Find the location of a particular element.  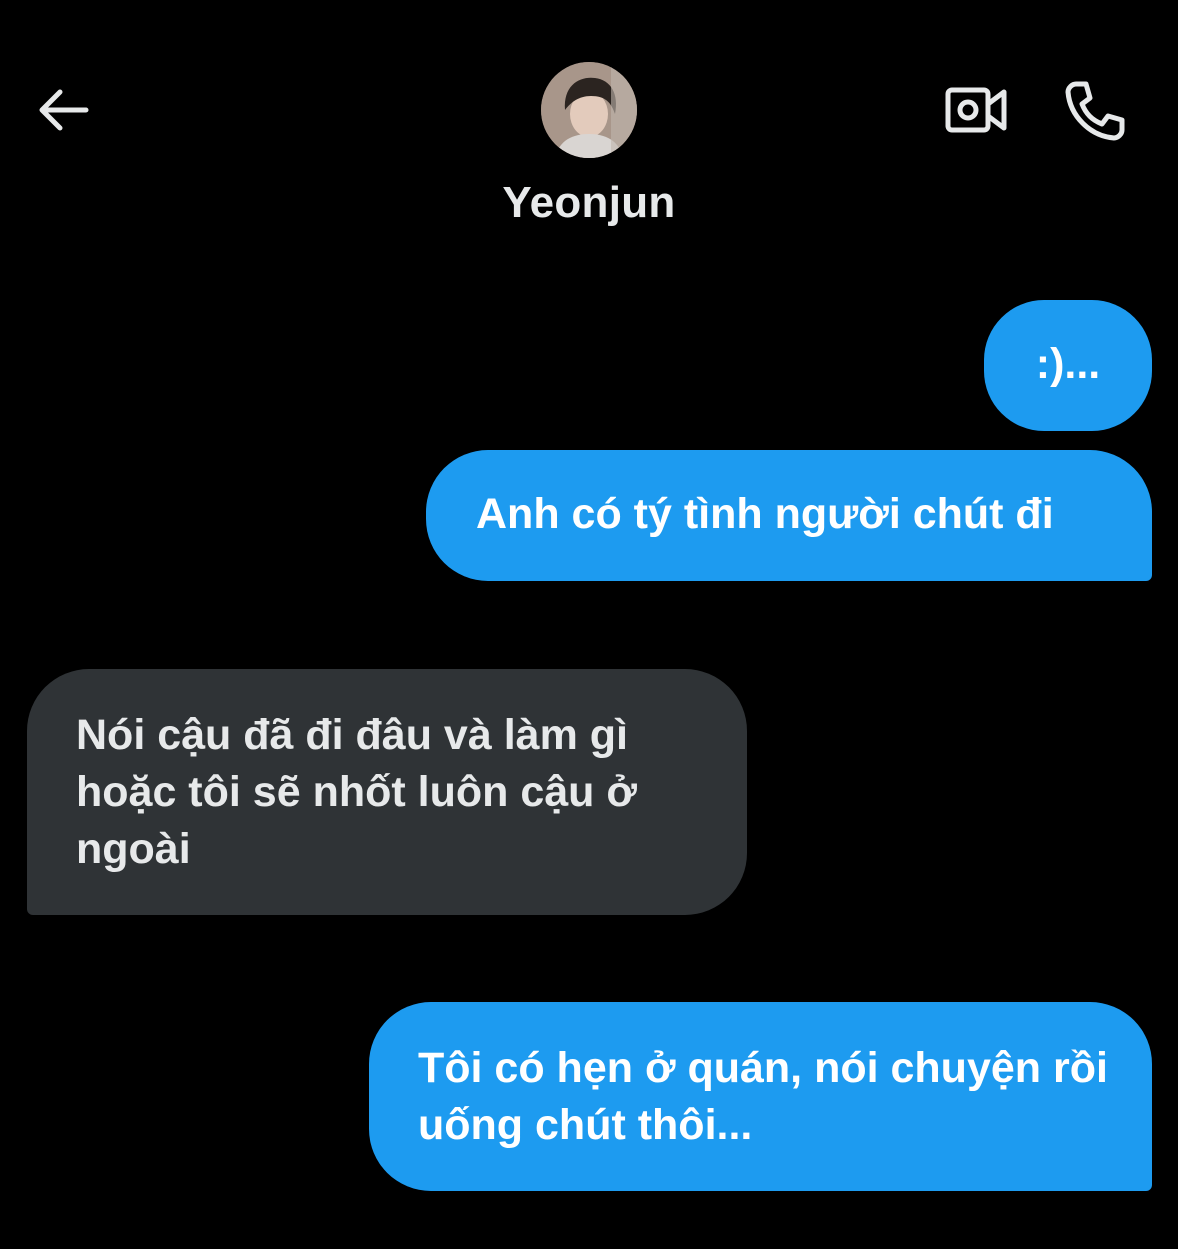

contact-name: Yeonjun is located at coordinates (589, 203).